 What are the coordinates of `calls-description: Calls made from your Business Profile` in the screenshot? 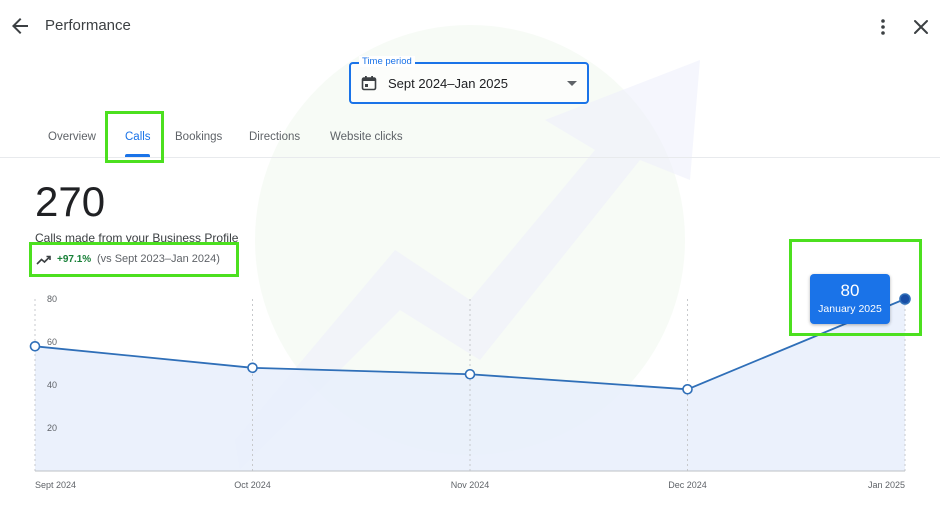 It's located at (137, 238).